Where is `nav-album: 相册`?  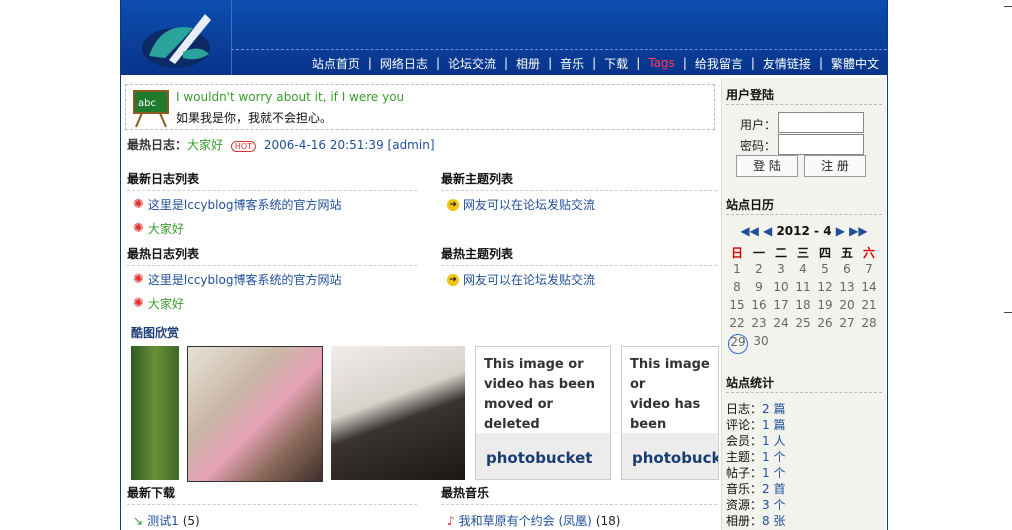 nav-album: 相册 is located at coordinates (528, 63).